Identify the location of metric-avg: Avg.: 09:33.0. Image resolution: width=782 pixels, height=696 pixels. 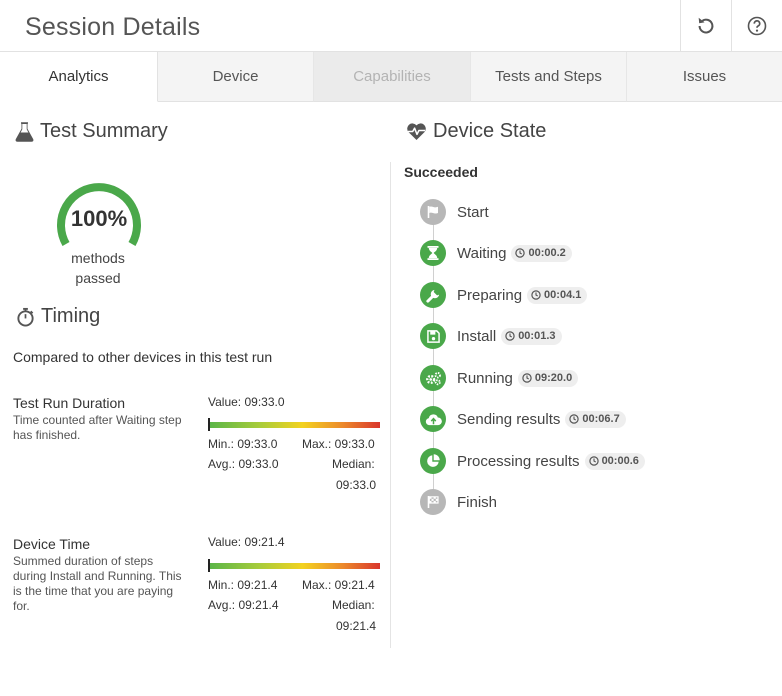
(243, 464).